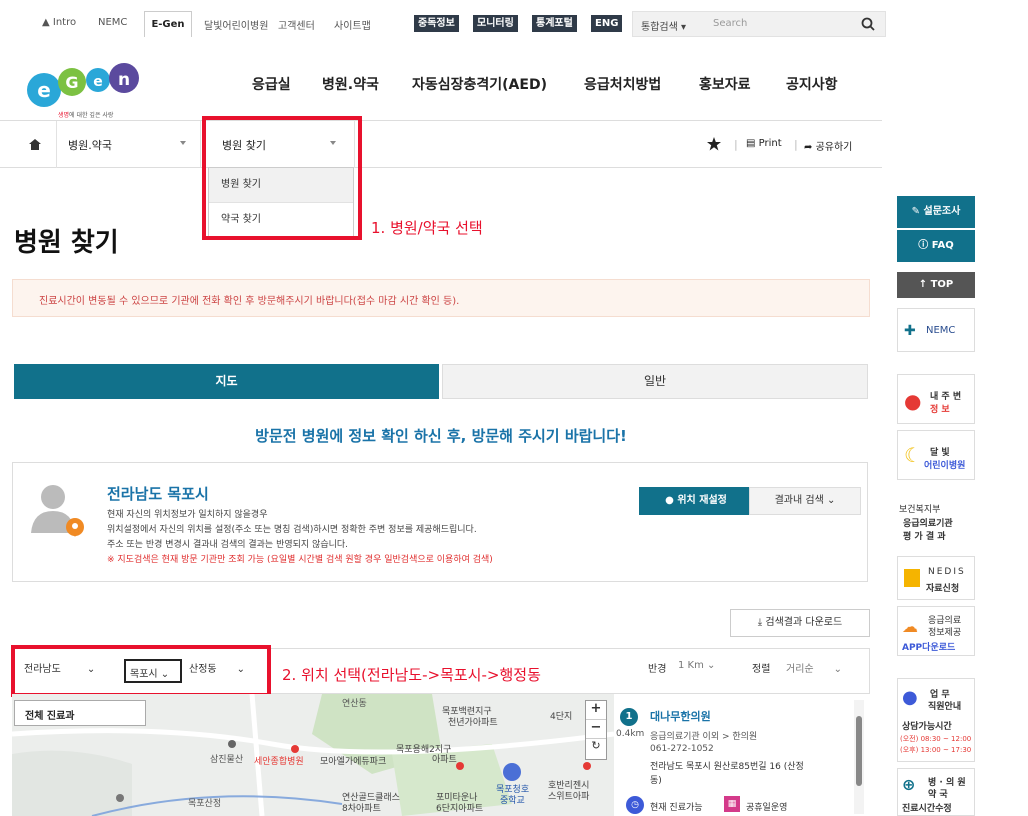 The image size is (1028, 816). Describe the element at coordinates (46, 22) in the screenshot. I see `home-icon: ▲` at that location.